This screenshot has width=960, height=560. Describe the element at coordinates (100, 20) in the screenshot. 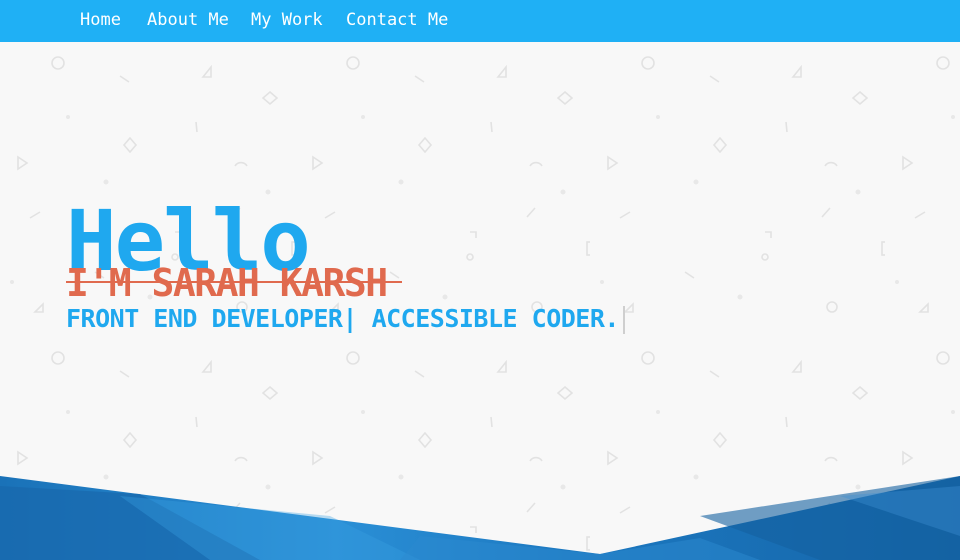

I see `nav-home-link: Home` at that location.